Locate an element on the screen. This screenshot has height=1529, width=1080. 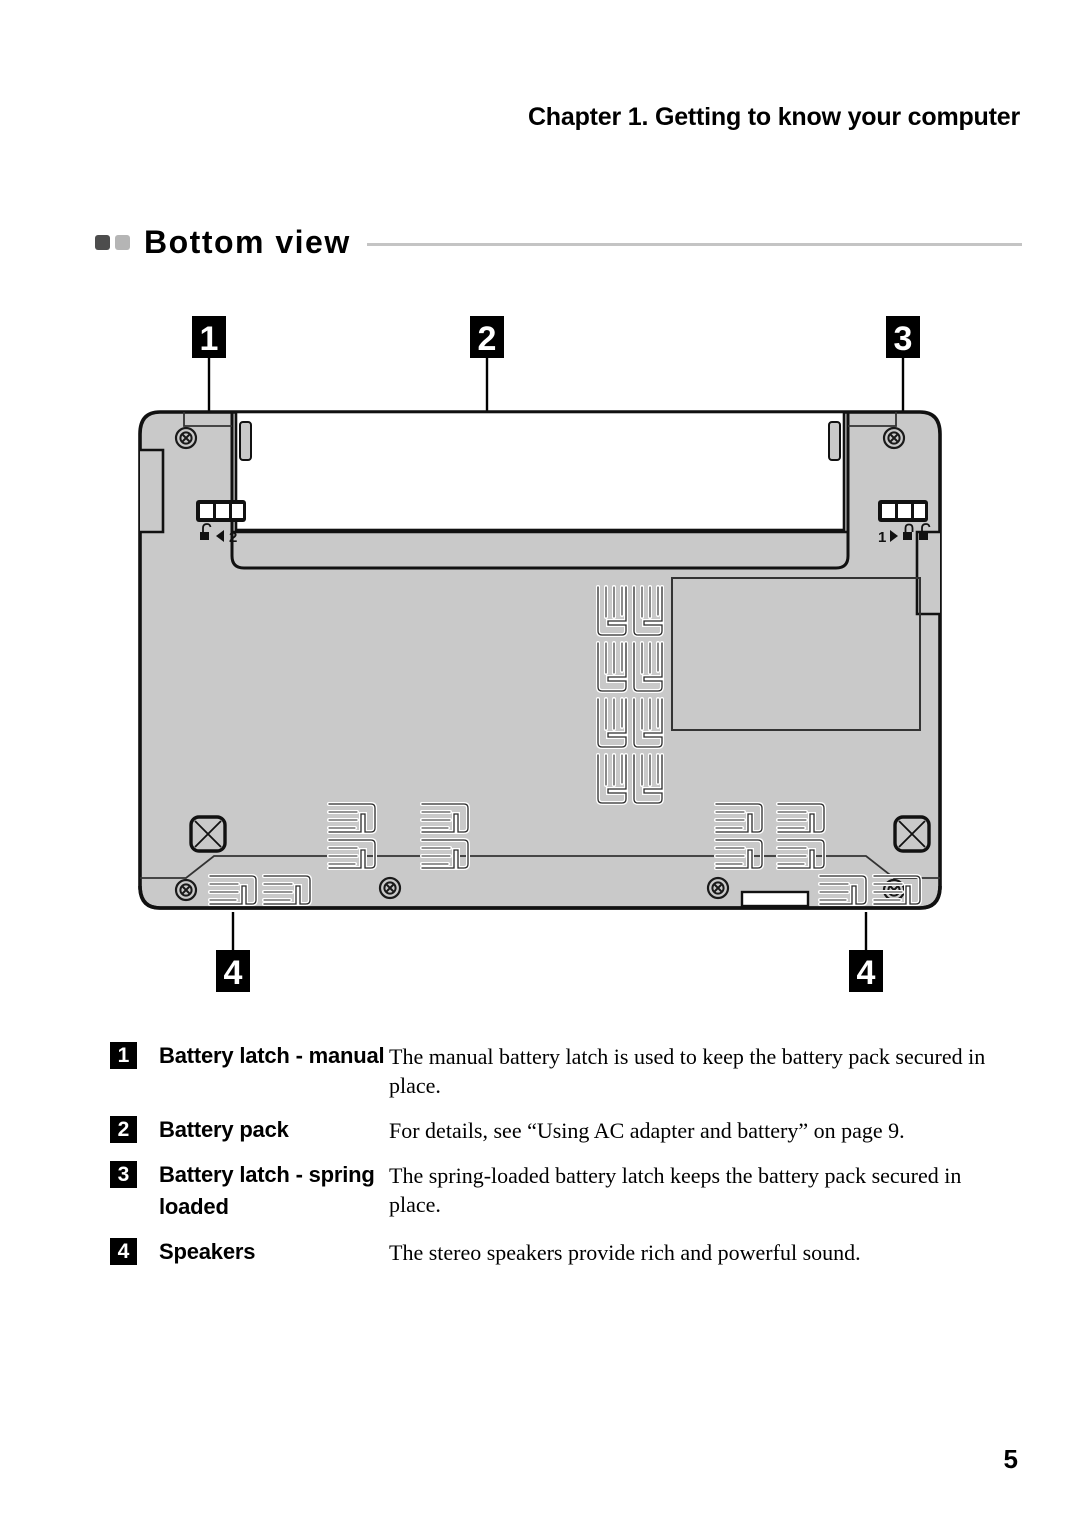
svg-text: 1 is located at coordinates (209, 339).